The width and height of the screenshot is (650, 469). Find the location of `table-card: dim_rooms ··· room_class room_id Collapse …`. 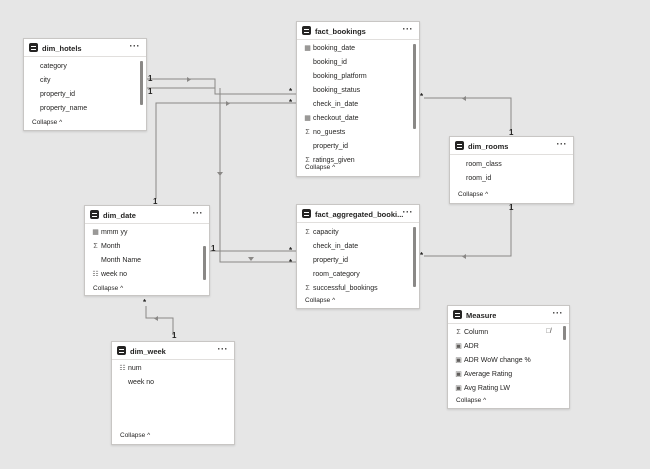

table-card: dim_rooms ··· room_class room_id Collapse … is located at coordinates (511, 170).